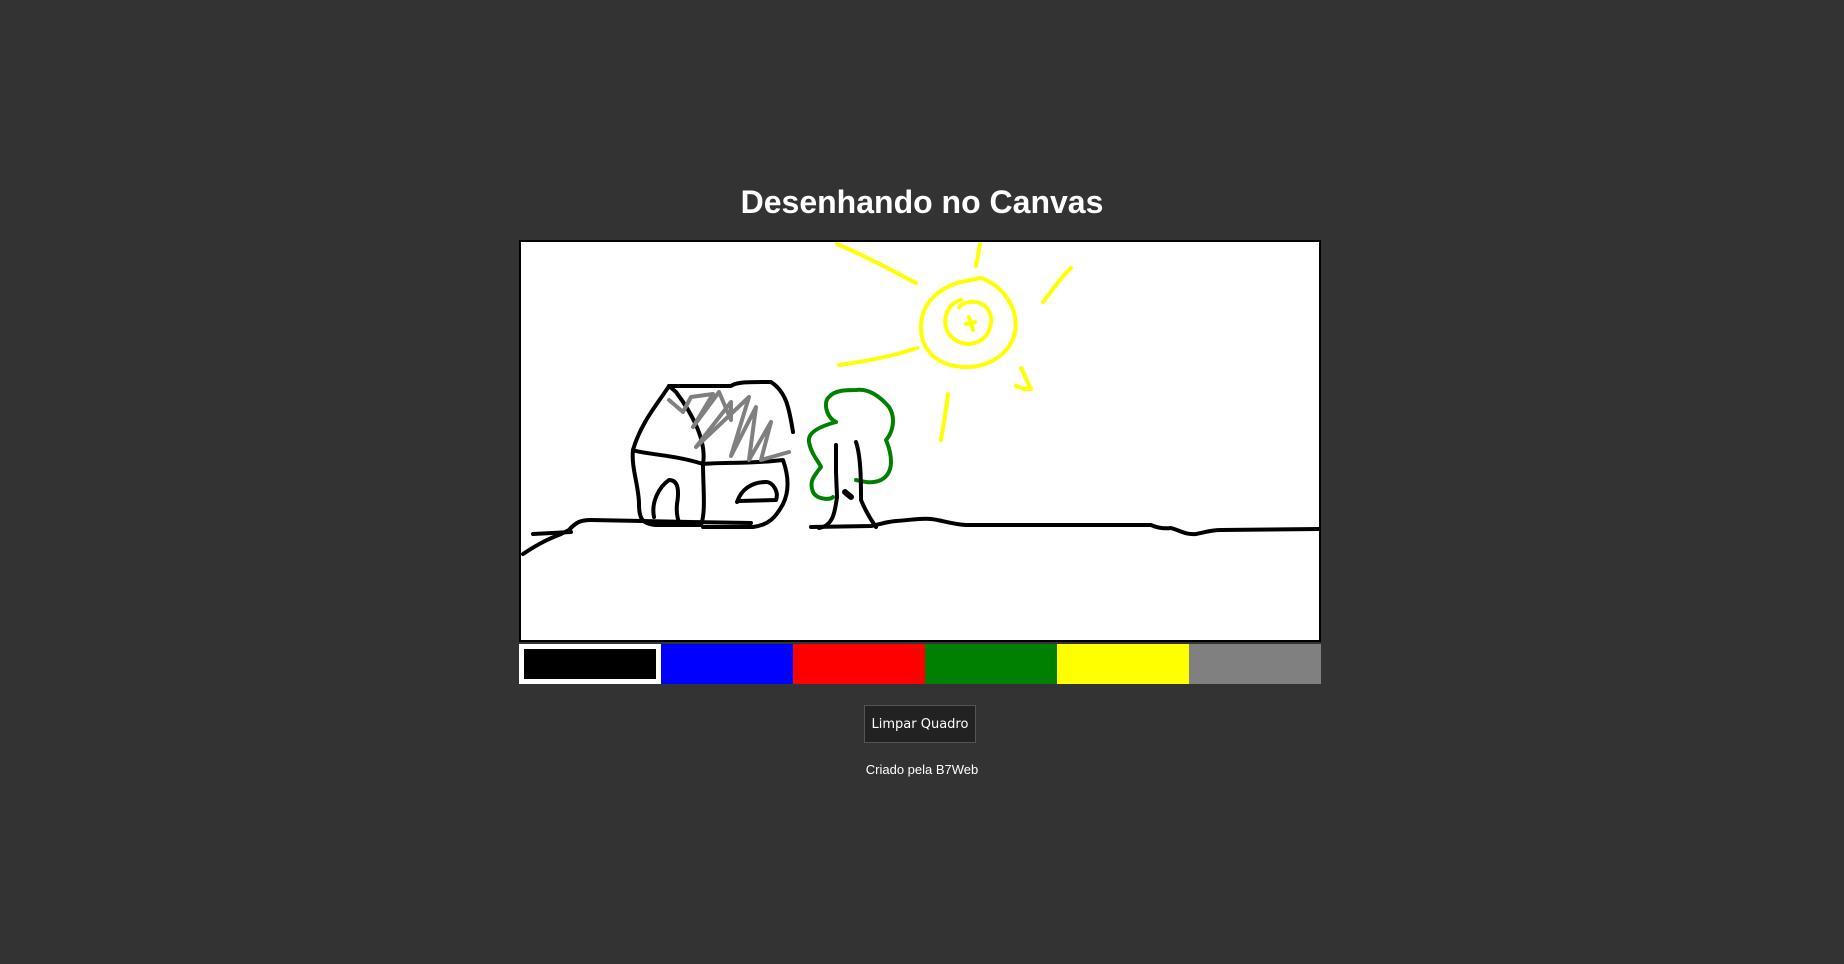 The image size is (1844, 964). What do you see at coordinates (922, 202) in the screenshot?
I see `page-title: Desenhando no Canvas` at bounding box center [922, 202].